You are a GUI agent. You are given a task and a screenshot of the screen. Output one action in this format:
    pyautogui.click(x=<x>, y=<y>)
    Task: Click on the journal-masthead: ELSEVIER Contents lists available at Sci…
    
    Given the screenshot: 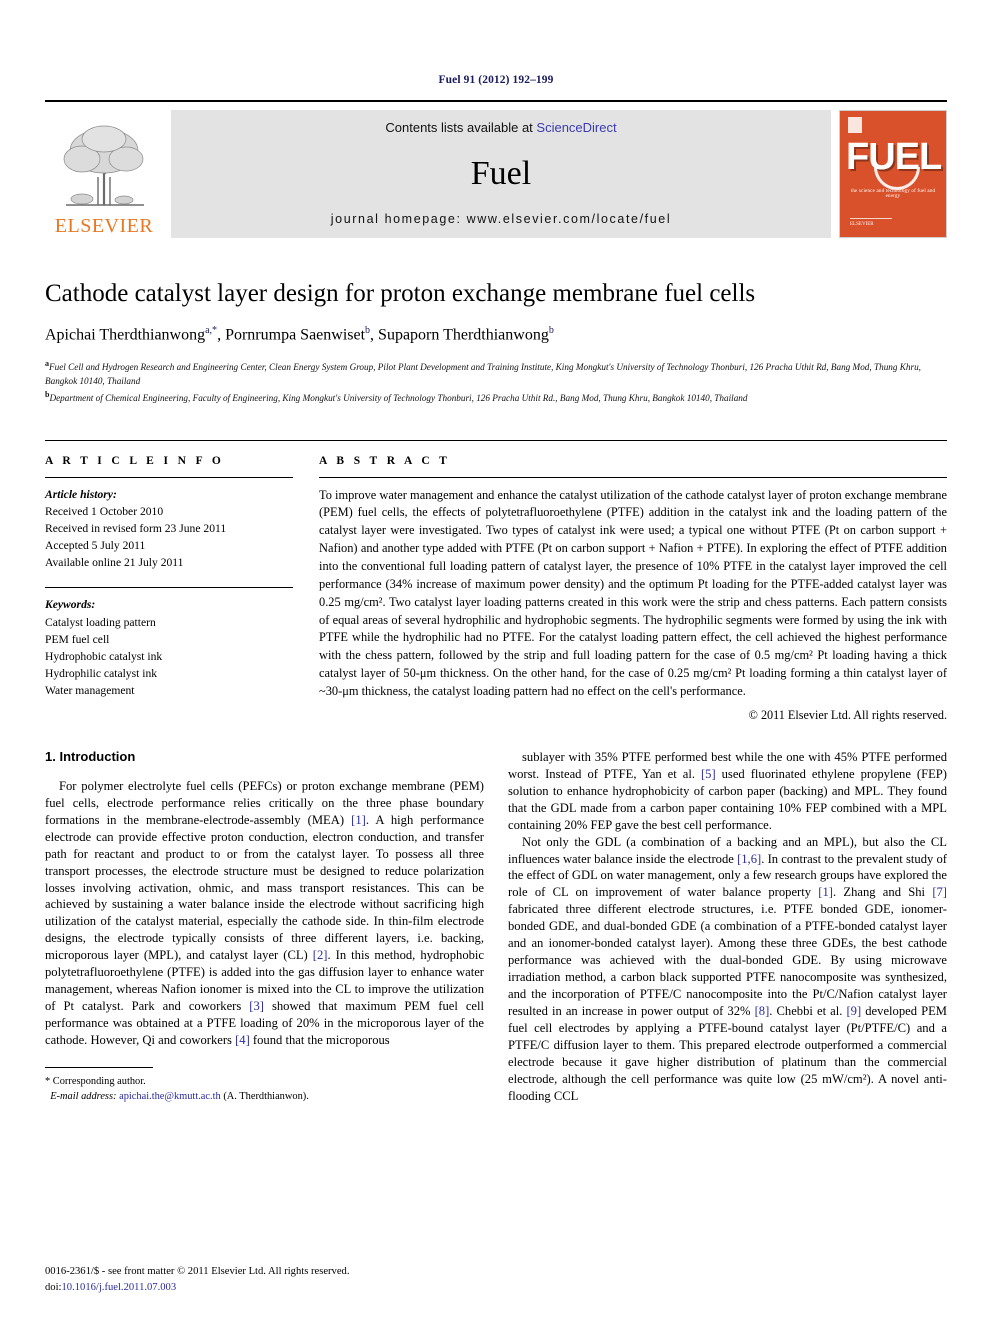 What is the action you would take?
    pyautogui.click(x=496, y=169)
    